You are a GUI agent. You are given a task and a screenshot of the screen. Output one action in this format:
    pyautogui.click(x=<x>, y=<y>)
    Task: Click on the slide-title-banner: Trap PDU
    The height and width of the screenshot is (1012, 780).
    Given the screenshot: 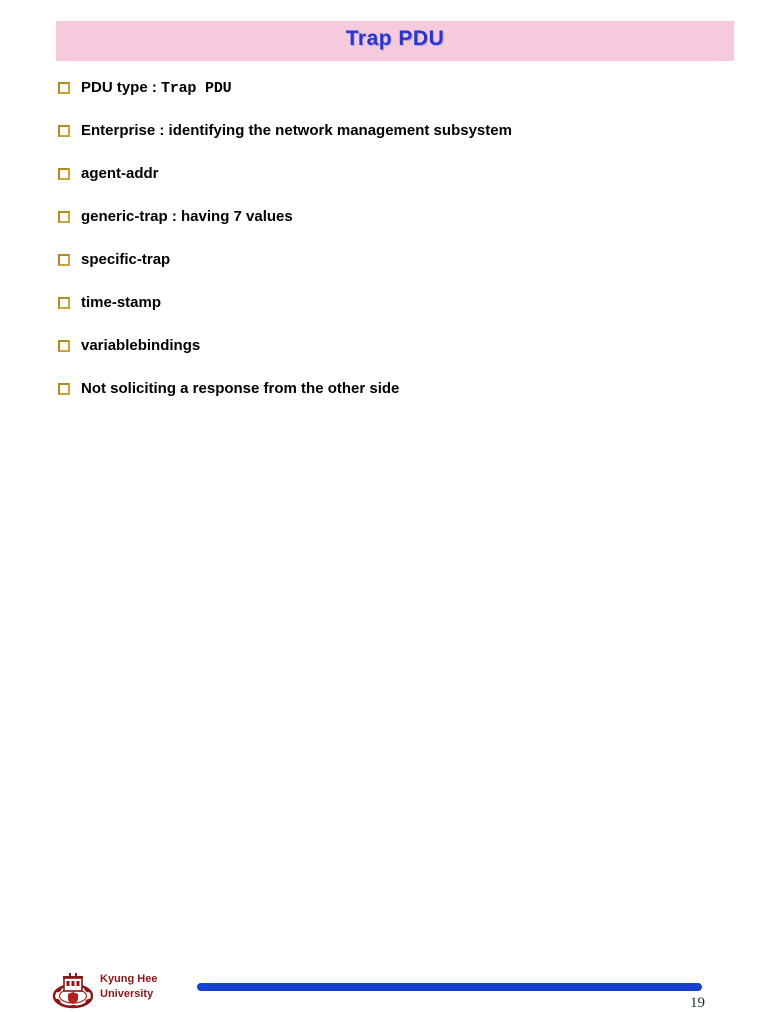 What is the action you would take?
    pyautogui.click(x=395, y=41)
    